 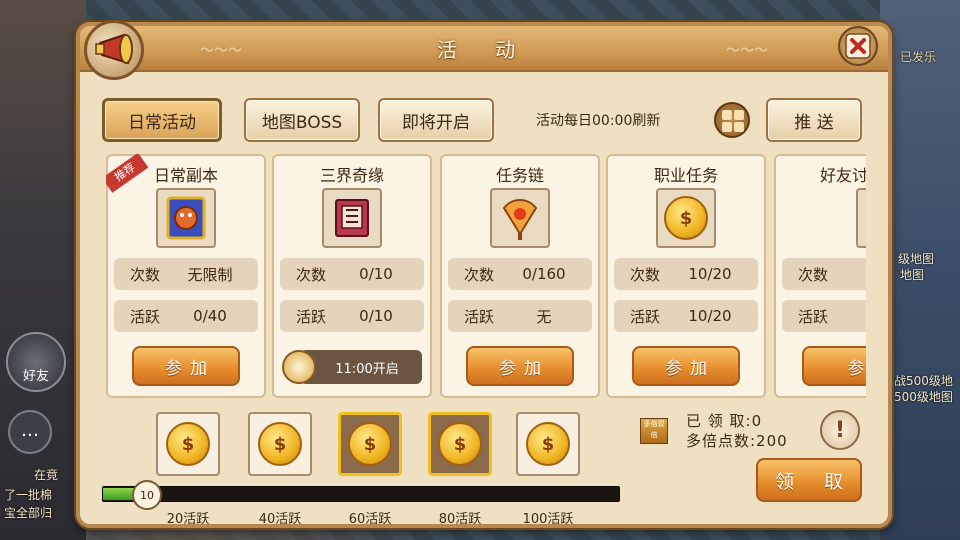 I want to click on join-button: 参, so click(x=834, y=366).